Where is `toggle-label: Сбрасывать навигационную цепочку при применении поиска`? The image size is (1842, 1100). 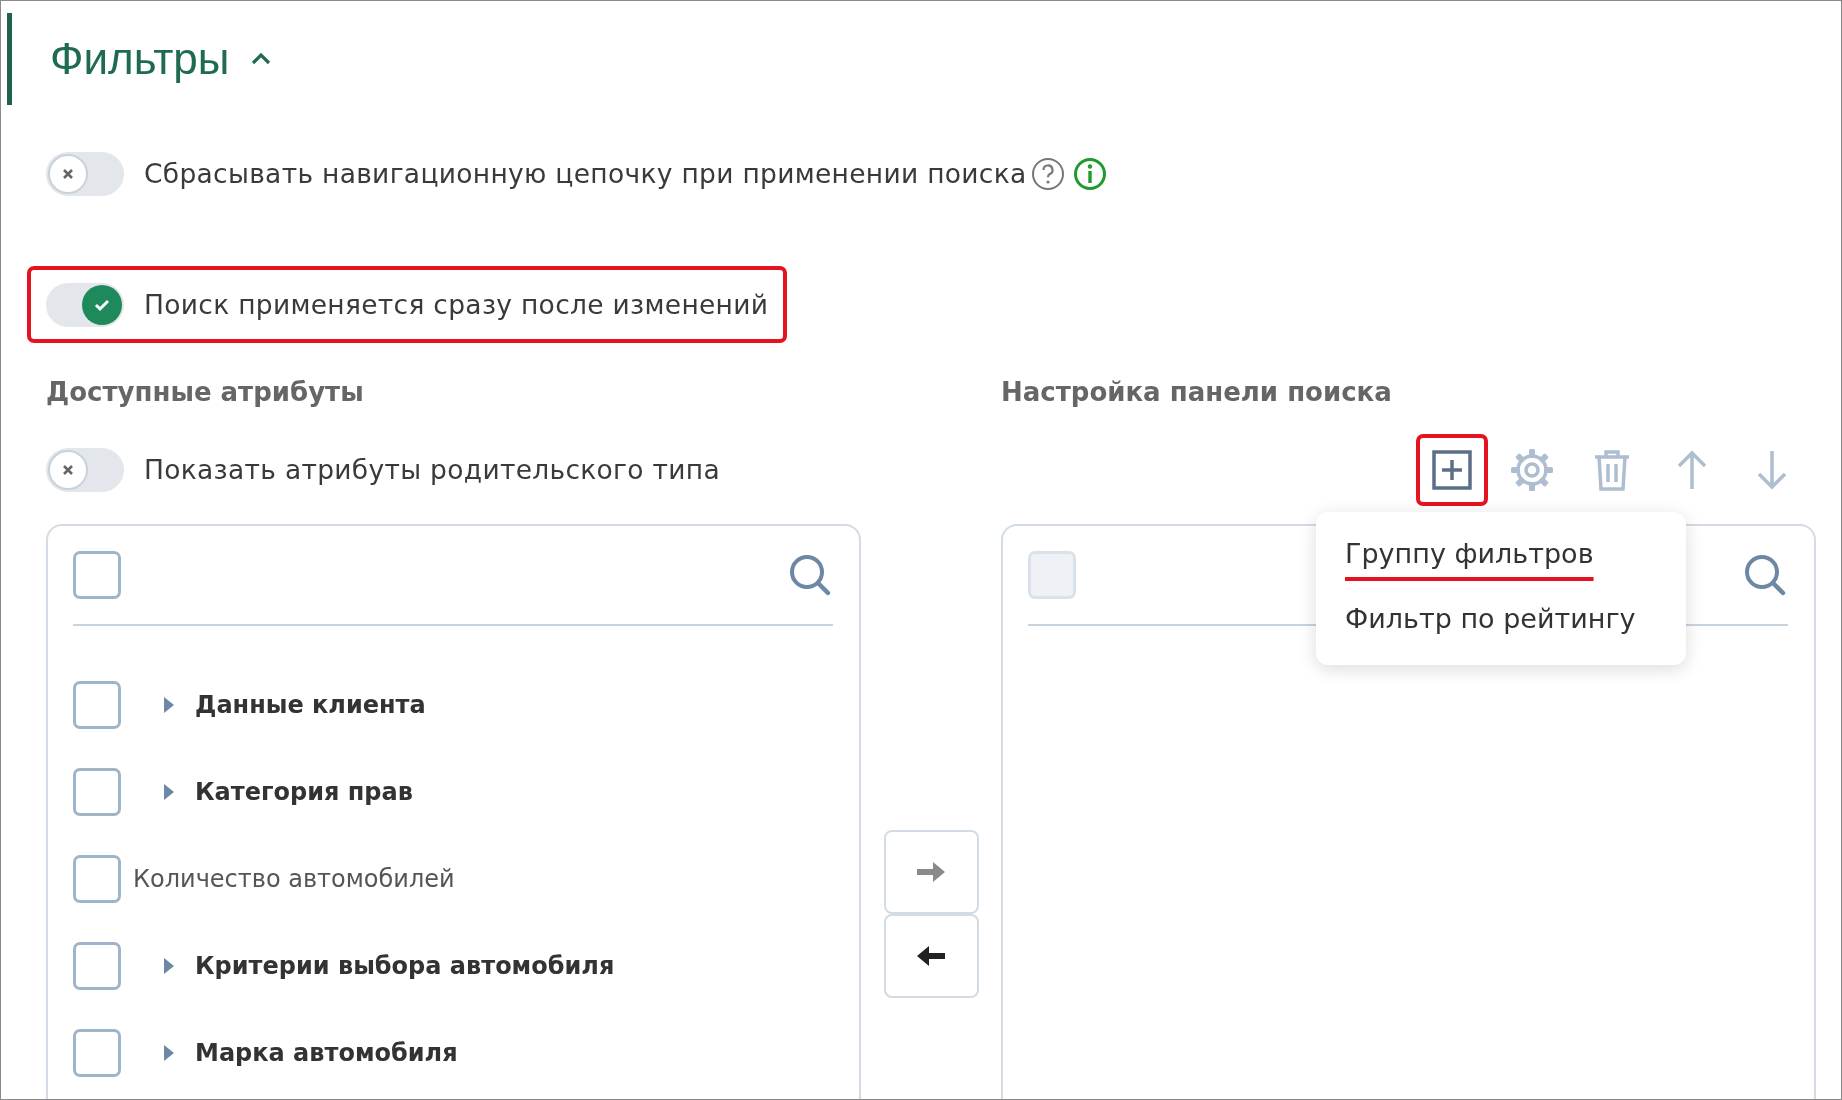
toggle-label: Сбрасывать навигационную цепочку при применении поиска is located at coordinates (585, 174).